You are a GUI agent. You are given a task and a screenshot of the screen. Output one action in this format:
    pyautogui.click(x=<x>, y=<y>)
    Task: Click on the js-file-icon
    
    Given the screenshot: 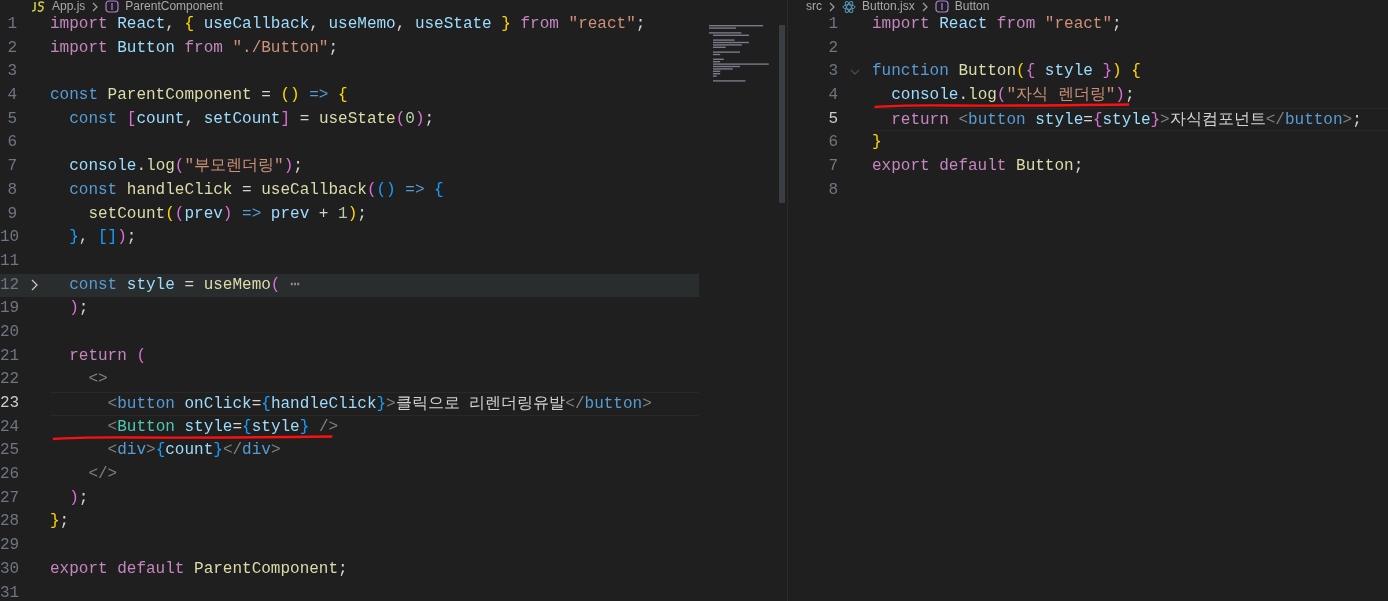 What is the action you would take?
    pyautogui.click(x=38, y=6)
    